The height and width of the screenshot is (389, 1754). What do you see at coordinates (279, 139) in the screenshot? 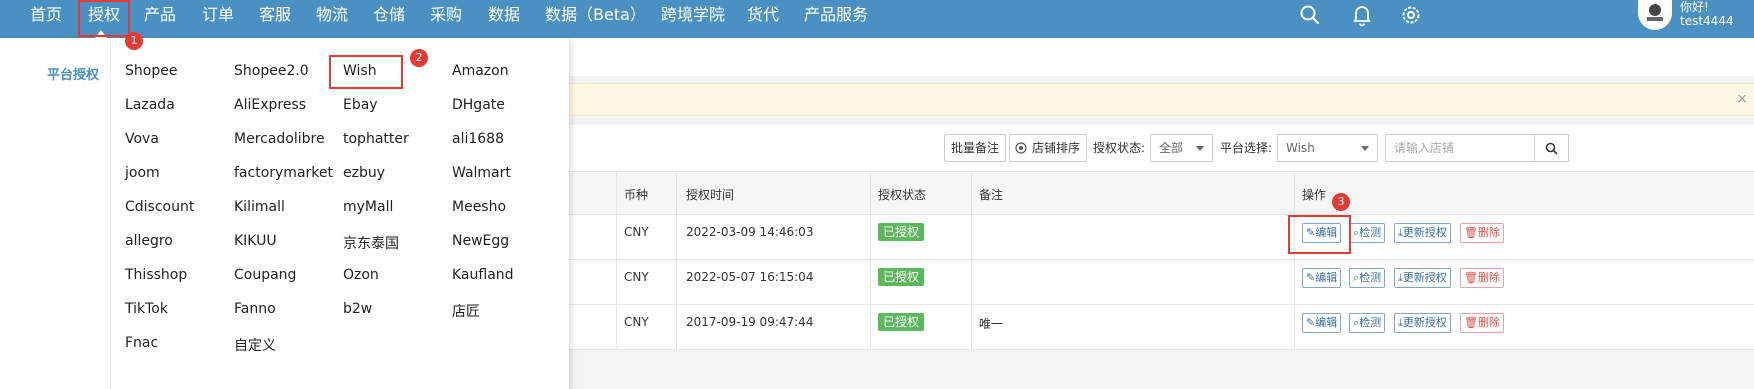
I see `platform-option: Mercadolibre` at bounding box center [279, 139].